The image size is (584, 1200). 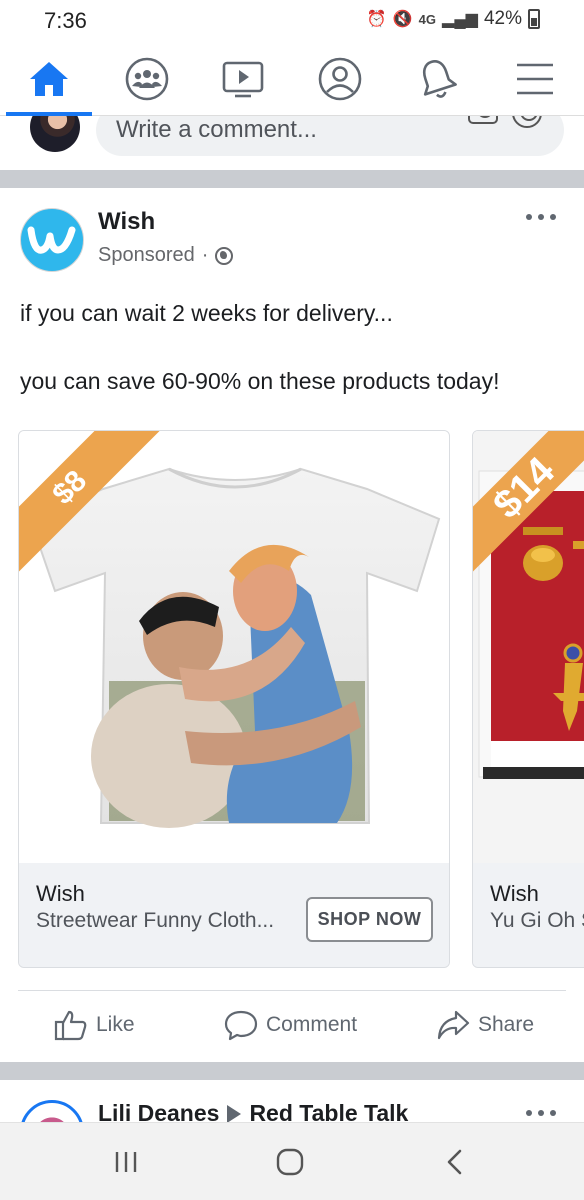 I want to click on comment-label: Comment, so click(x=312, y=1024).